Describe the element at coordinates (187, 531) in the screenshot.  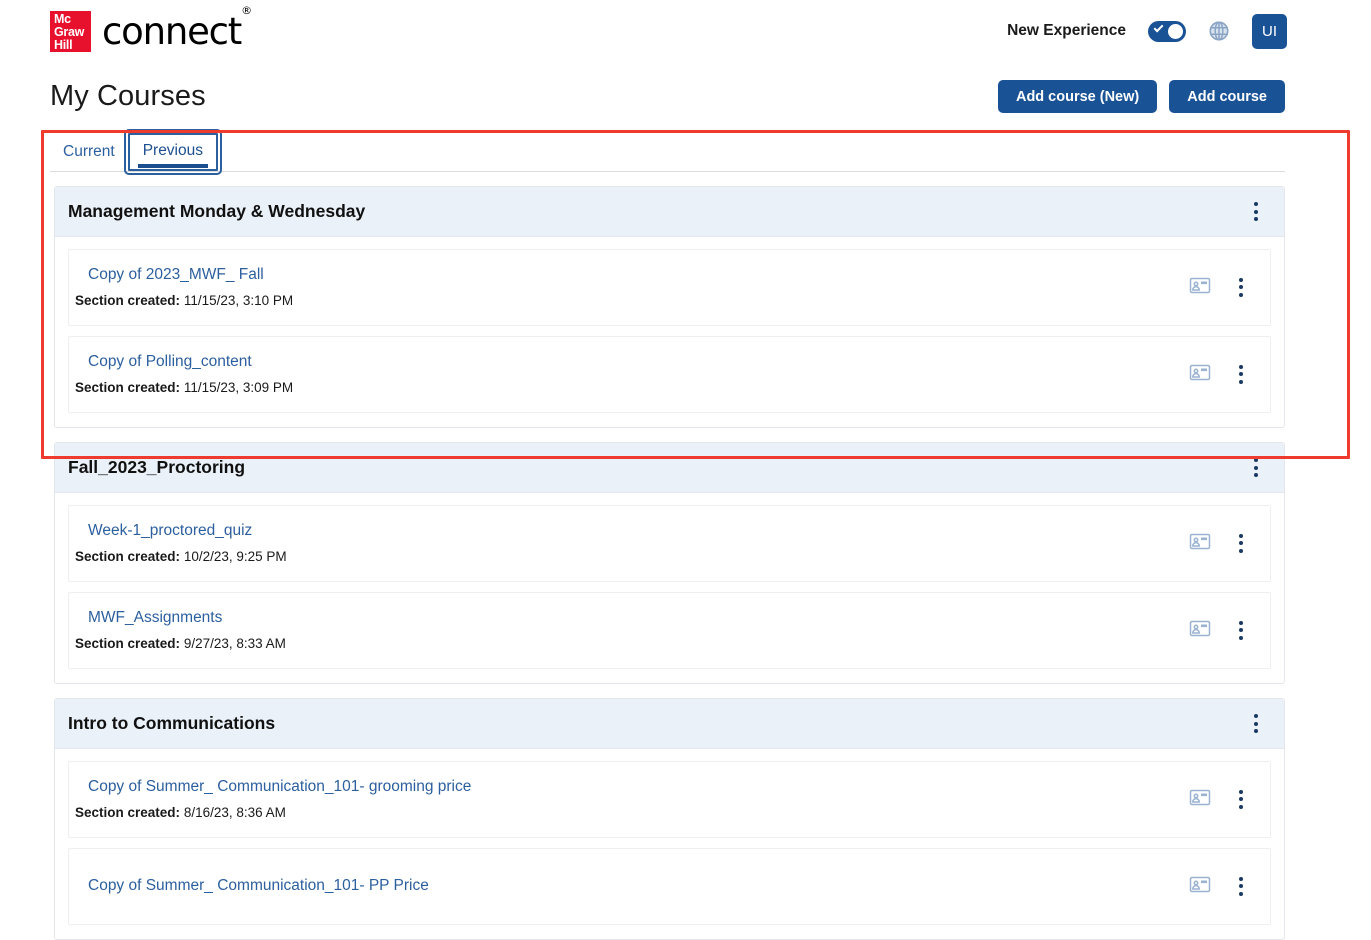
I see `section-link: Week-1_proctored_quiz` at that location.